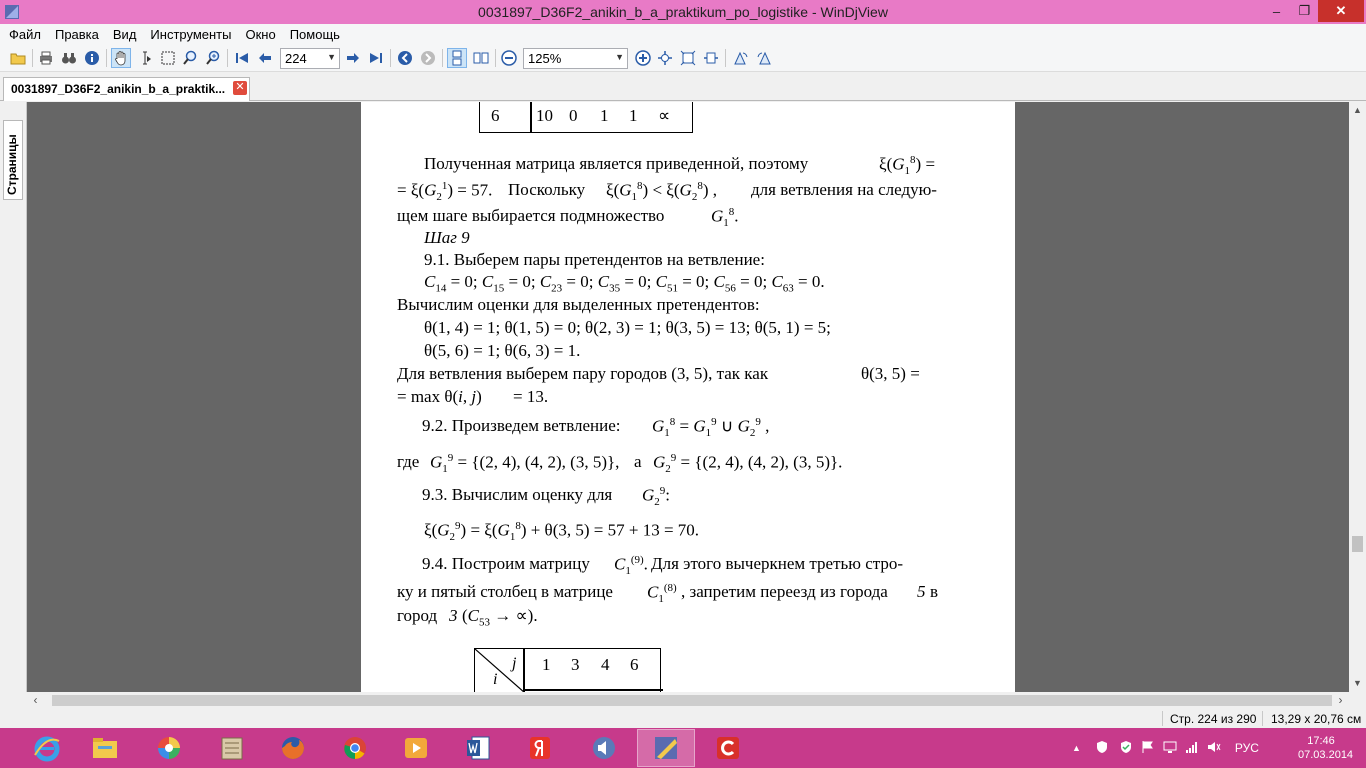 The image size is (1366, 768). Describe the element at coordinates (457, 58) in the screenshot. I see `continuous-layout-icon` at that location.